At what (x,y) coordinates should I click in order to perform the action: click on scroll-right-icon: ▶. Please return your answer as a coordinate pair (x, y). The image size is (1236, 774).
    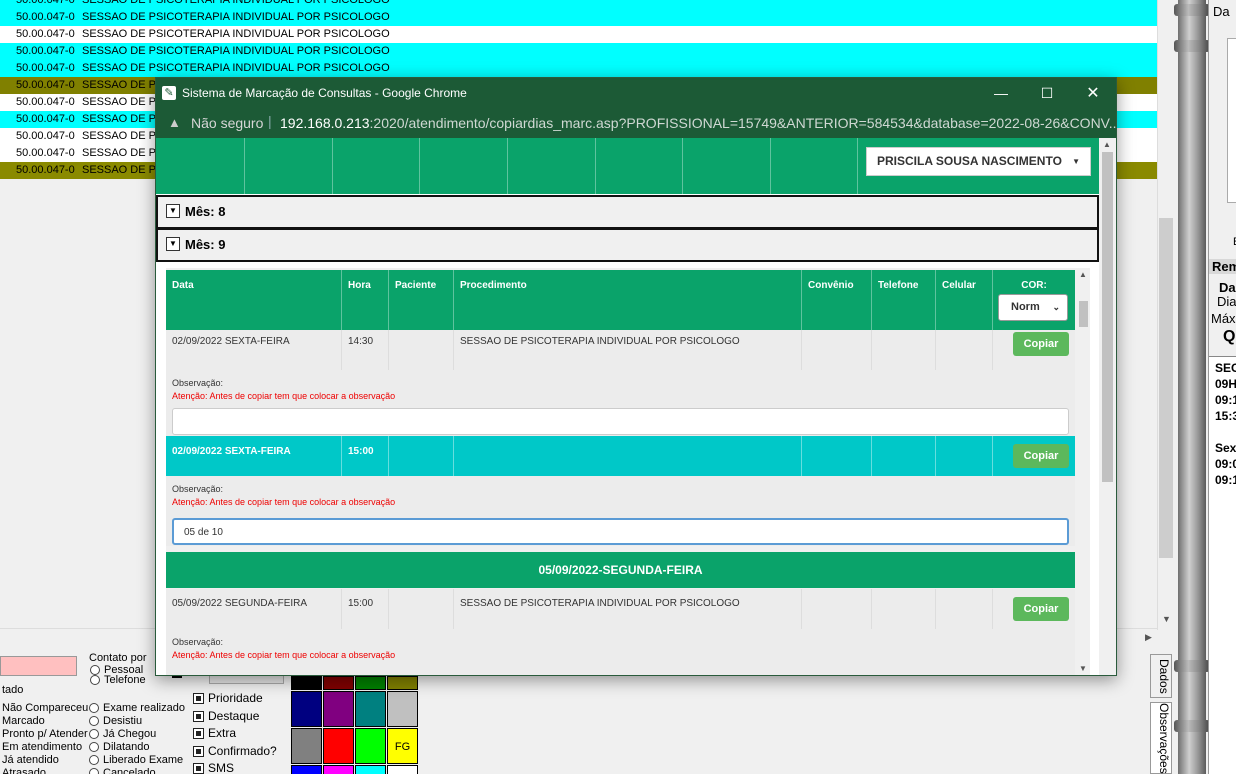
    Looking at the image, I should click on (1148, 637).